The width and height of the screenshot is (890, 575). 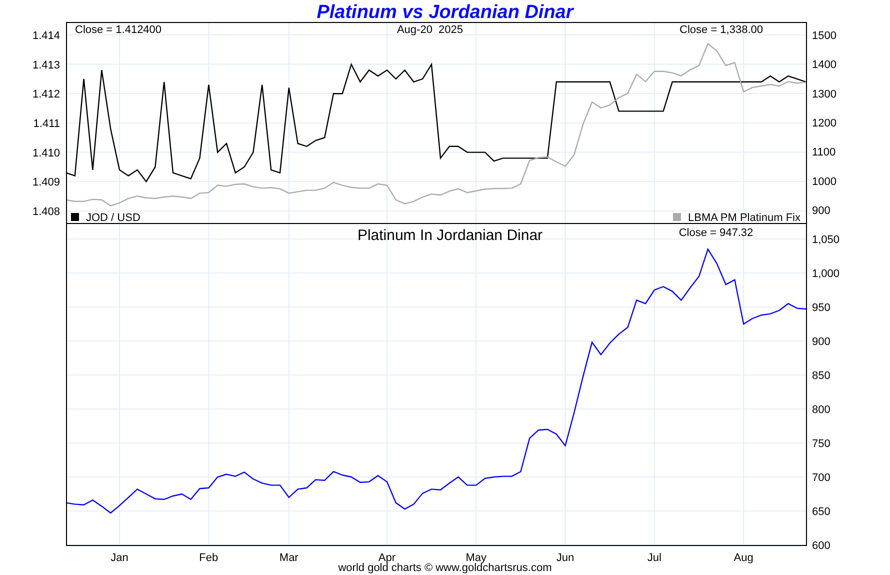 I want to click on axis-label: 850, so click(x=821, y=376).